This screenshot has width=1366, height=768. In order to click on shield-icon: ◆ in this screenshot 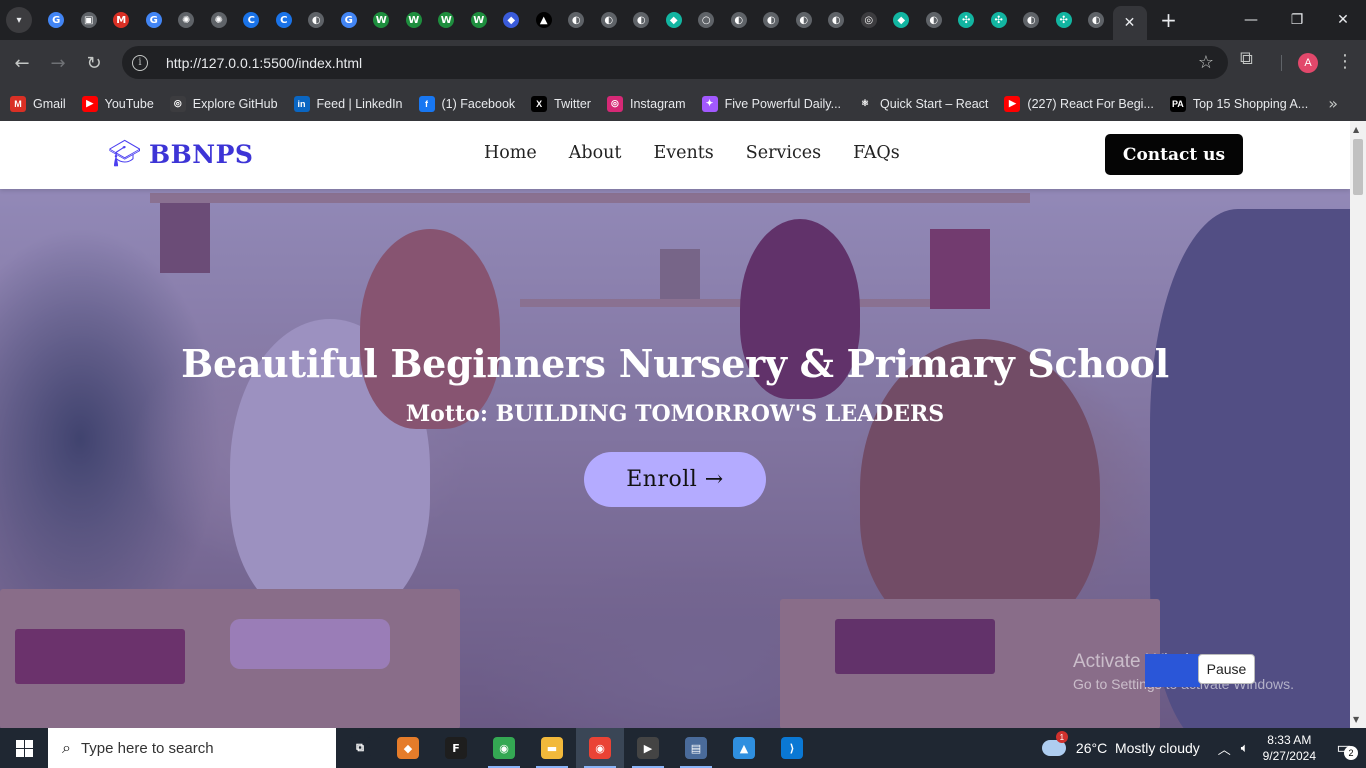, I will do `click(511, 20)`.